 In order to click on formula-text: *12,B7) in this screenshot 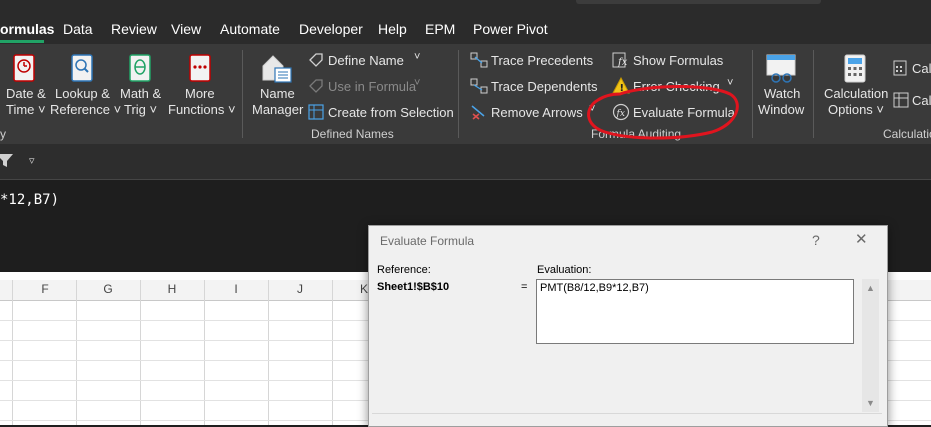, I will do `click(29, 200)`.